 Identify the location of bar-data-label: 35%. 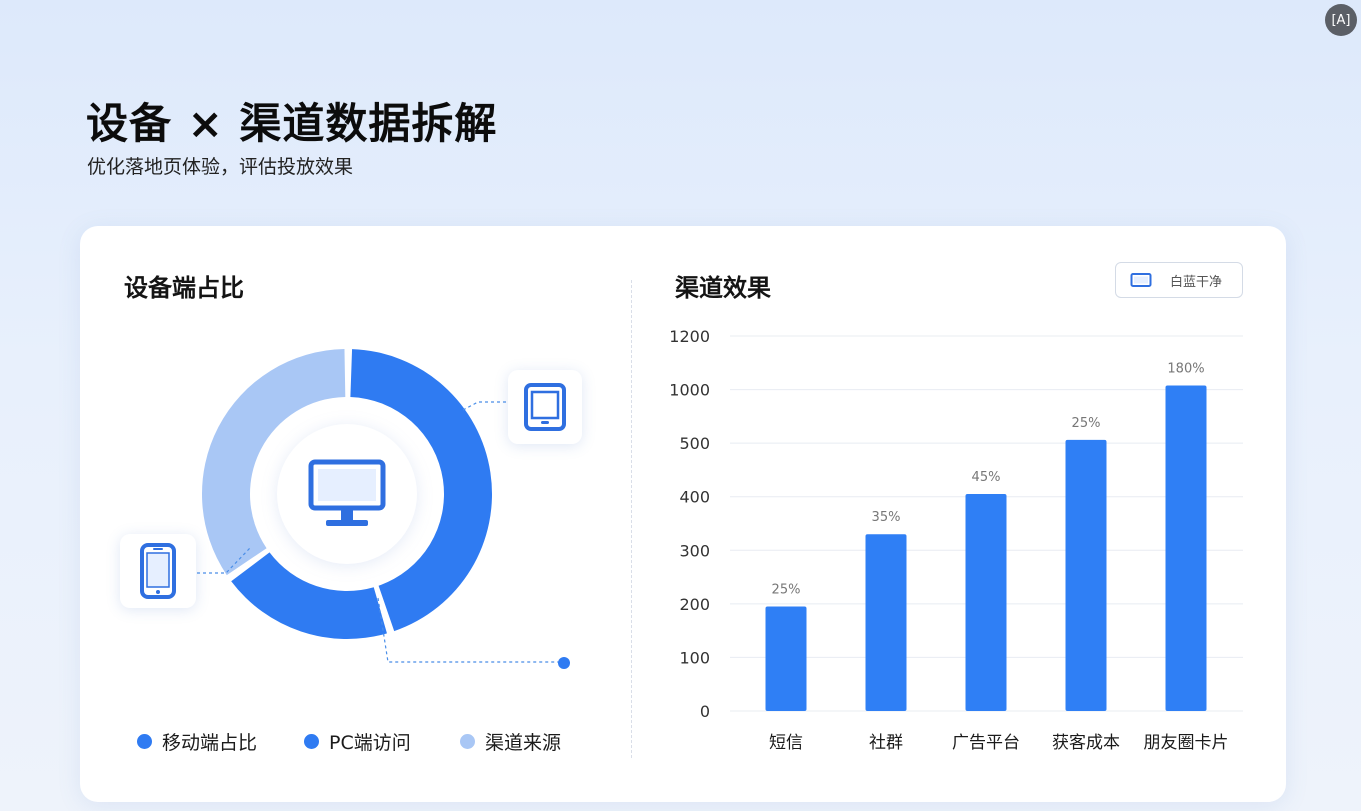
(886, 517).